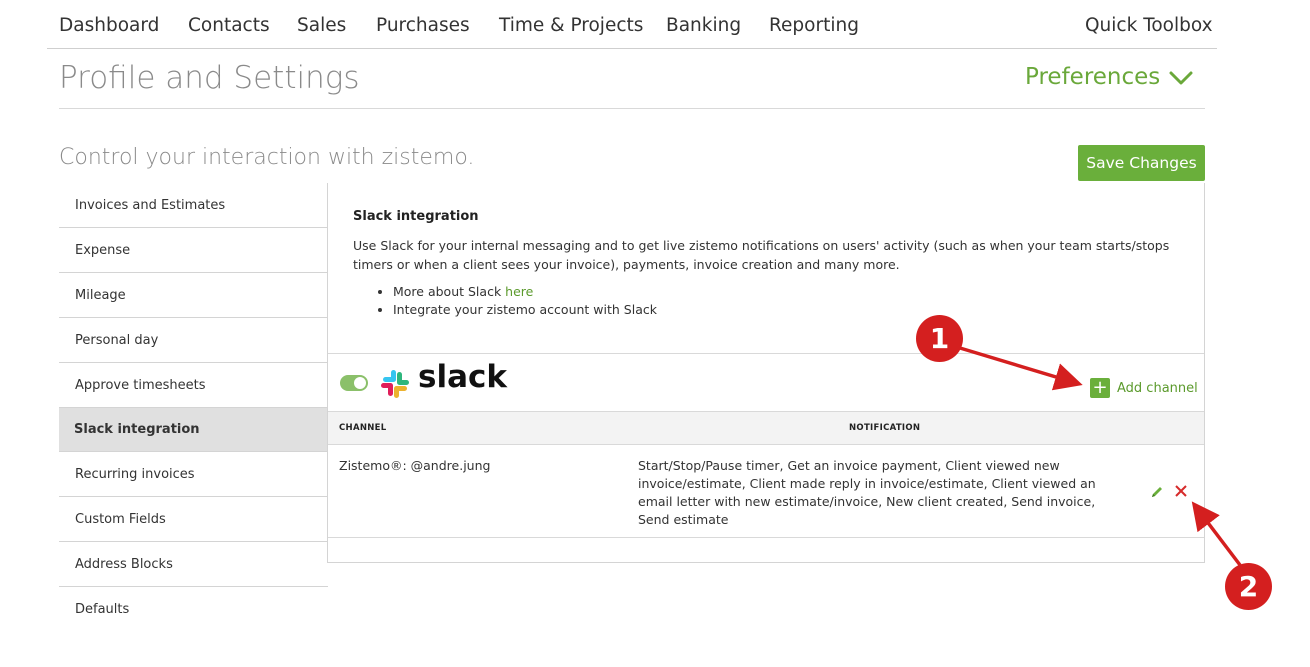 This screenshot has width=1310, height=667. Describe the element at coordinates (1141, 163) in the screenshot. I see `save-changes-button: Save Changes` at that location.